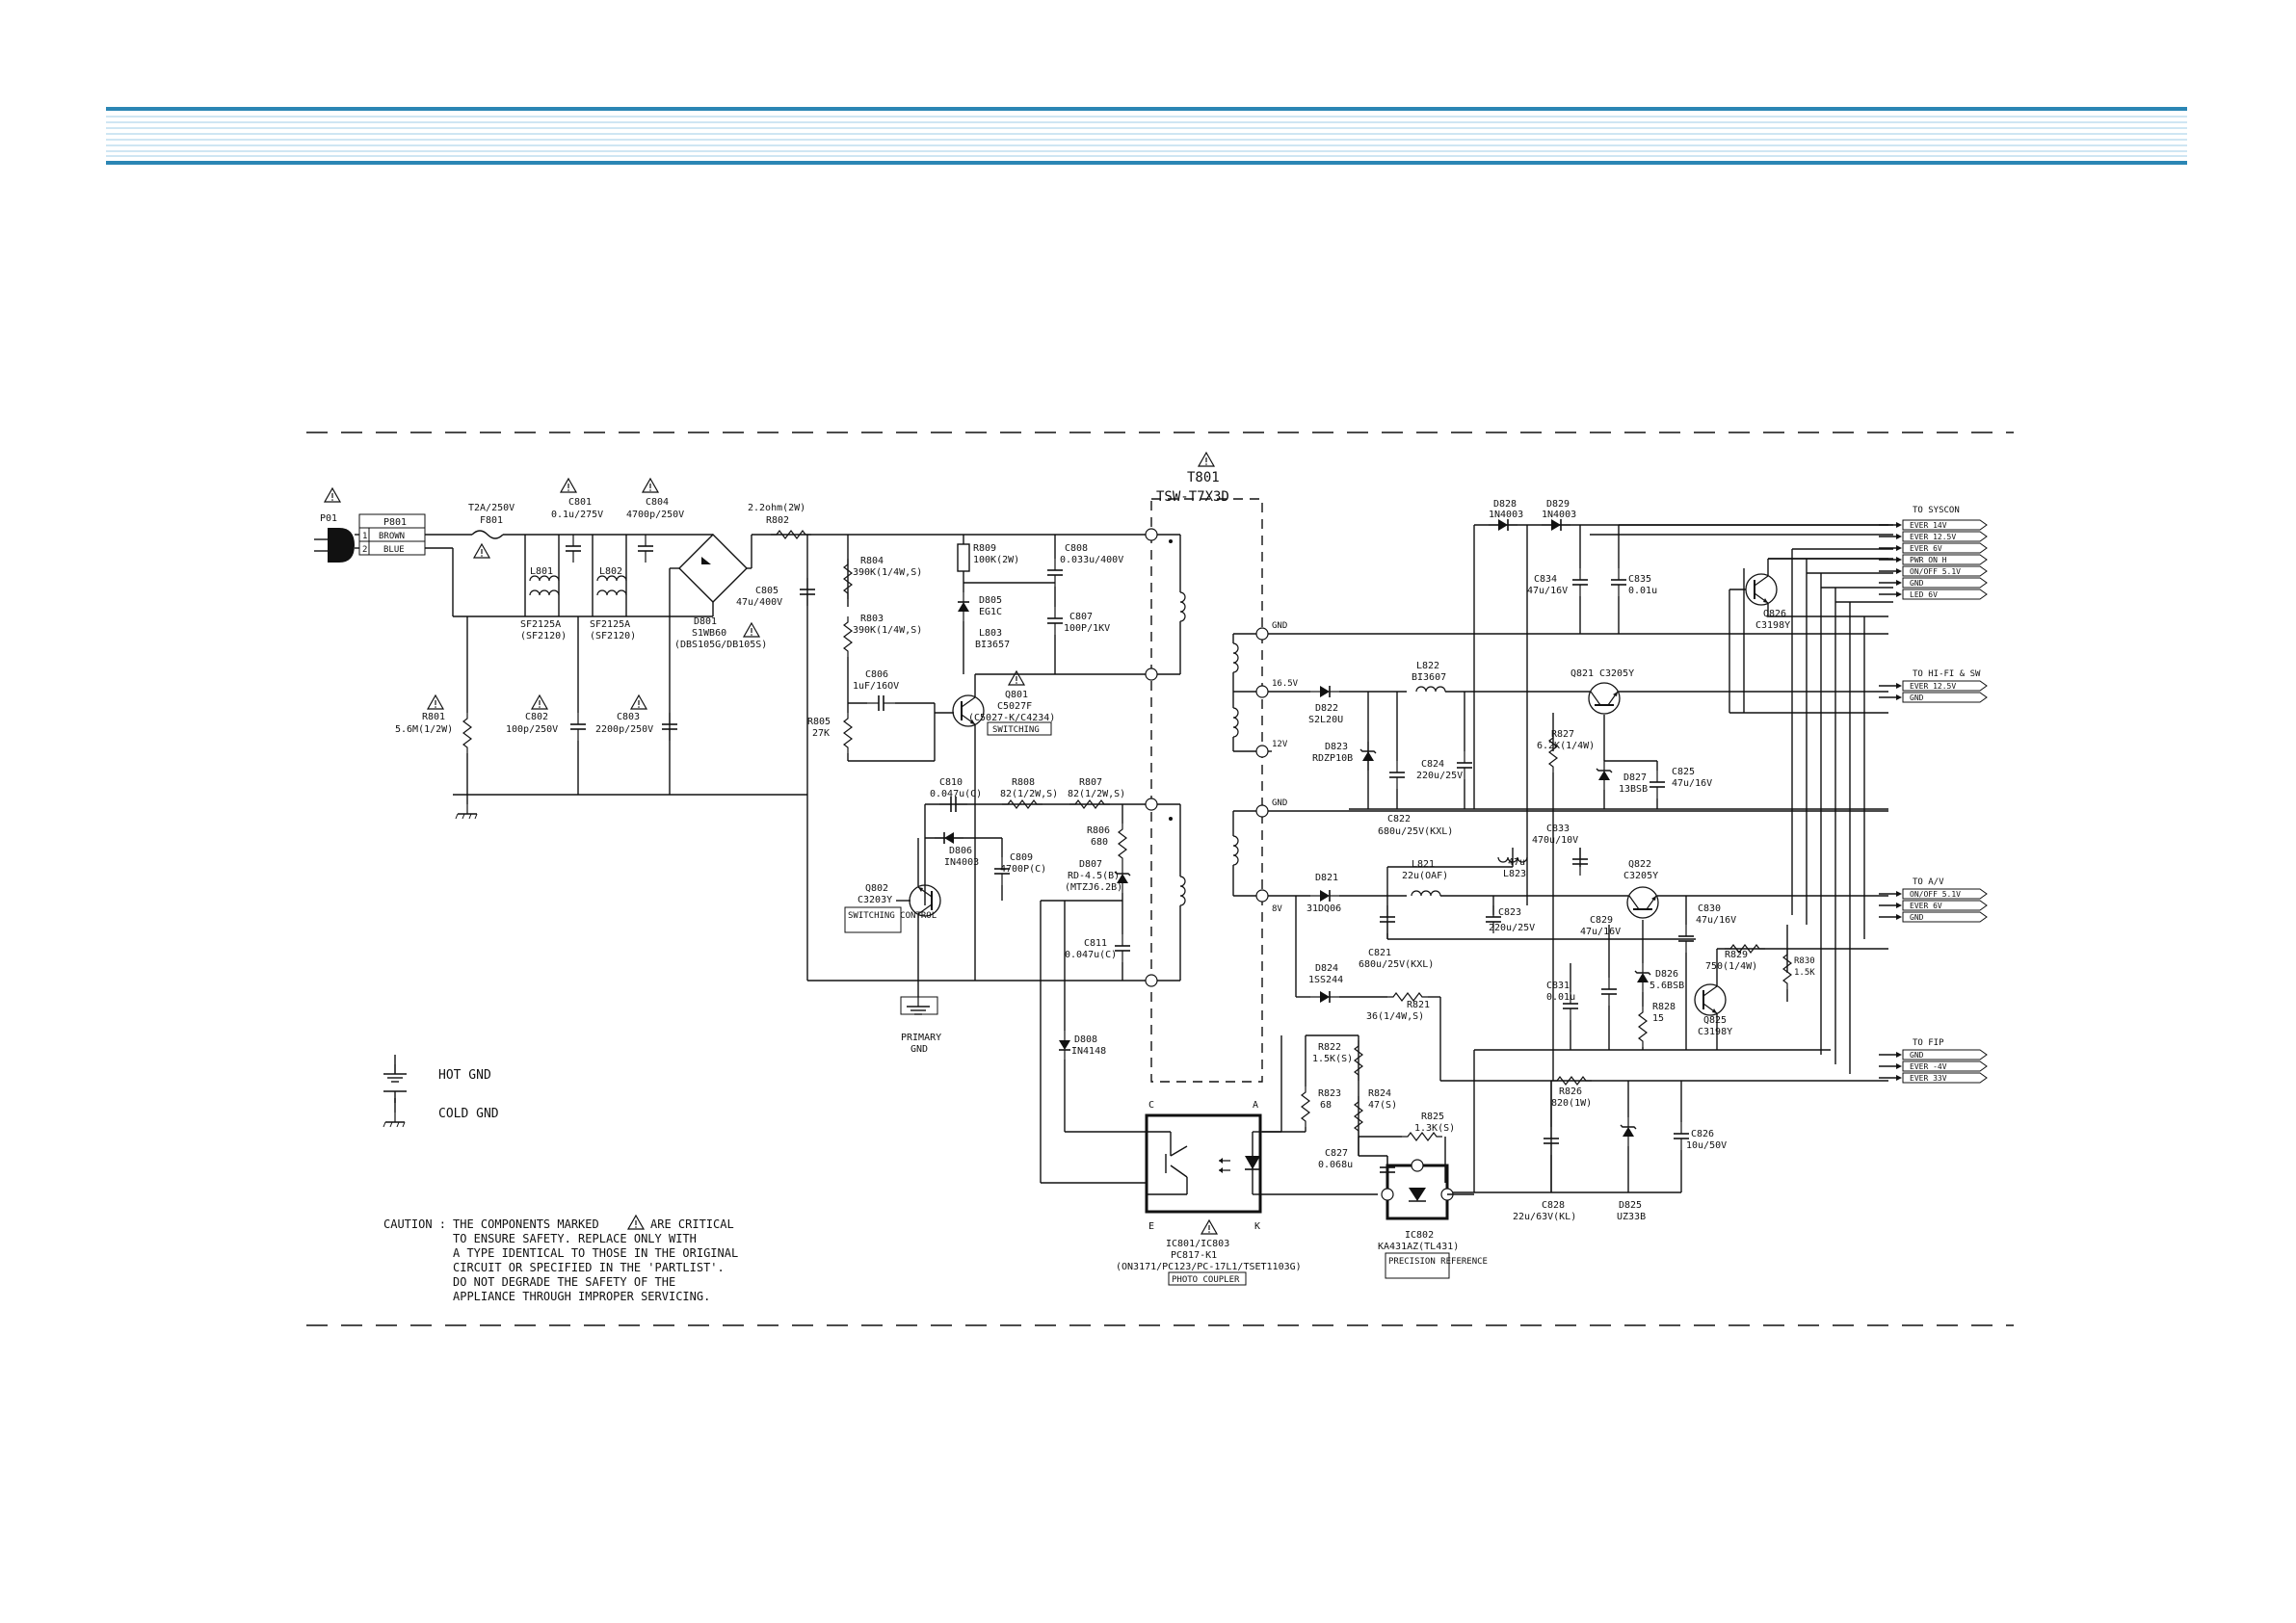 This screenshot has width=2296, height=1623. Describe the element at coordinates (628, 717) in the screenshot. I see `c803-label-1: C803` at that location.